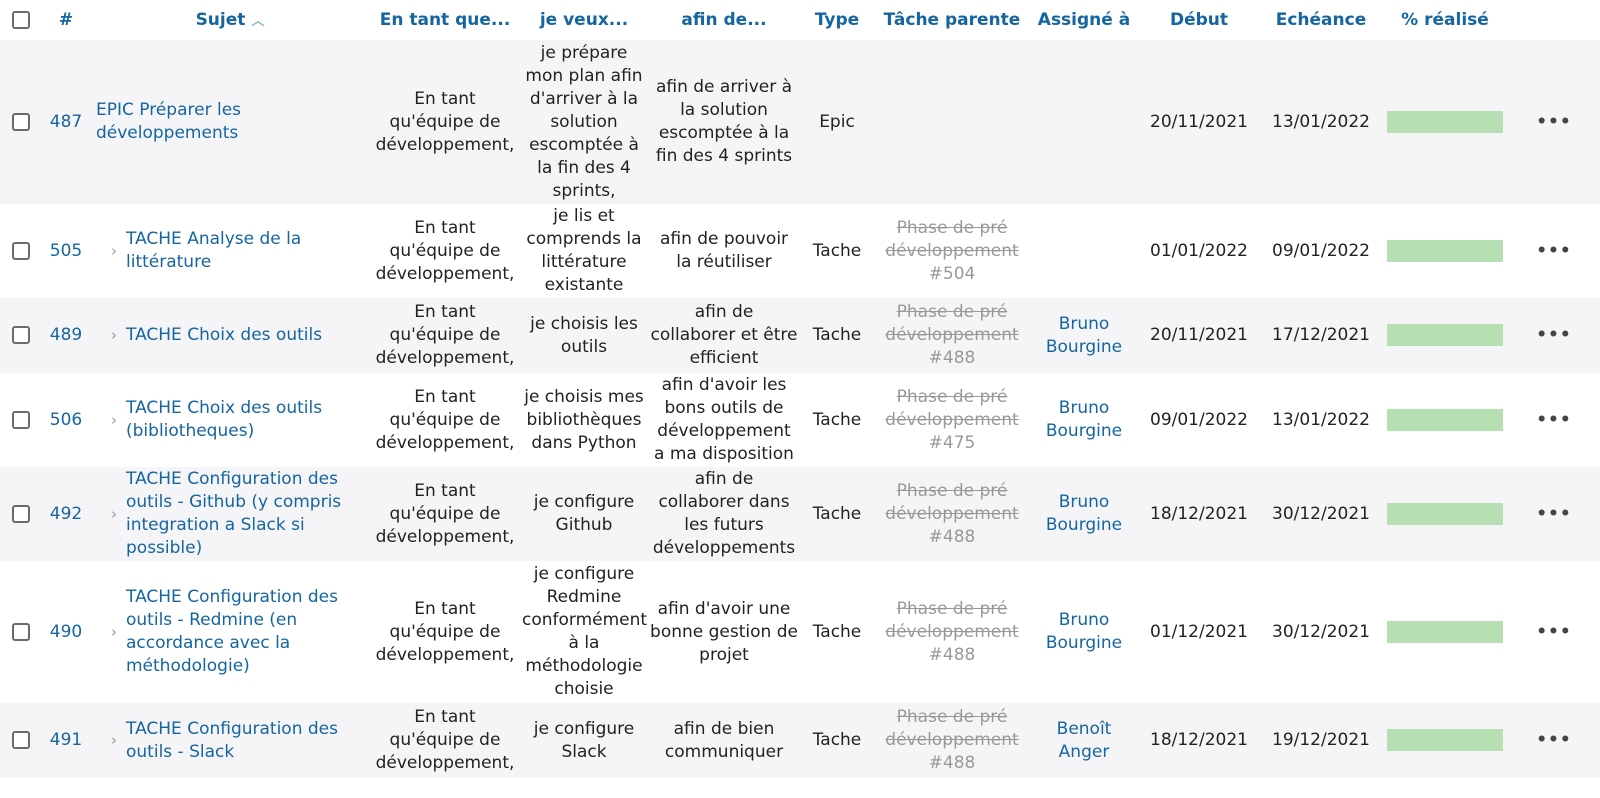 The height and width of the screenshot is (798, 1600). Describe the element at coordinates (1321, 420) in the screenshot. I see `due-date-cell: 13/01/2022` at that location.